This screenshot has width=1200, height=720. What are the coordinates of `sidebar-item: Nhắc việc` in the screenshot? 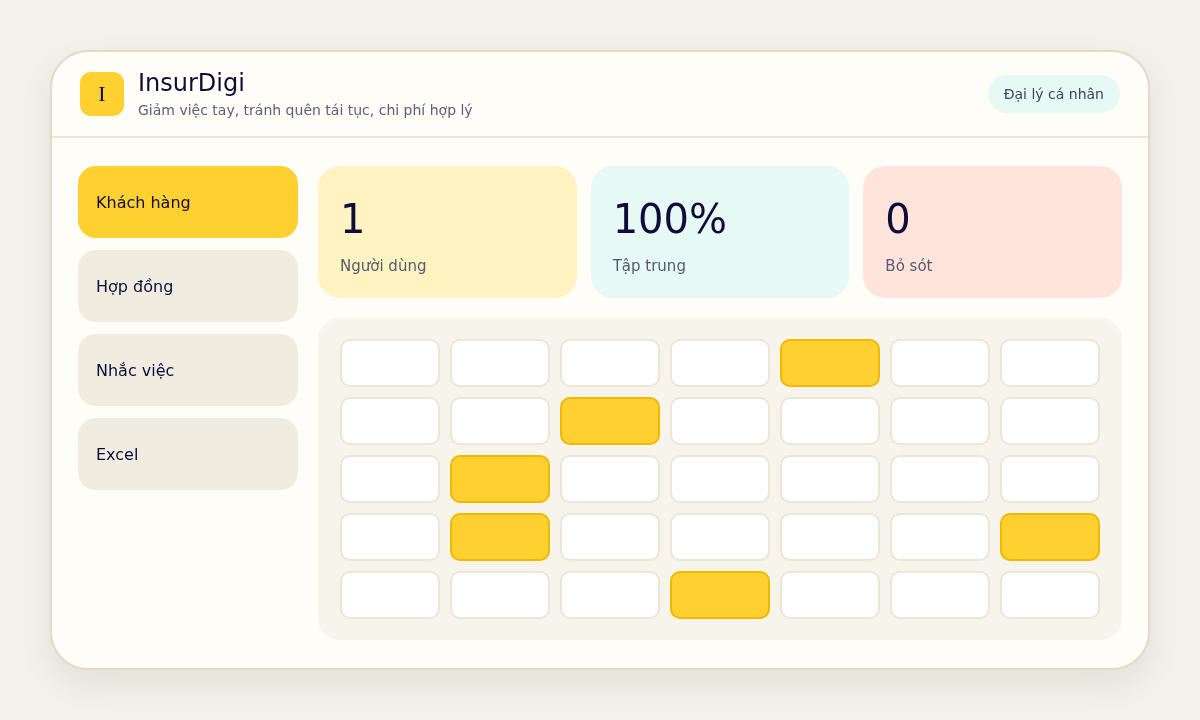 It's located at (188, 370).